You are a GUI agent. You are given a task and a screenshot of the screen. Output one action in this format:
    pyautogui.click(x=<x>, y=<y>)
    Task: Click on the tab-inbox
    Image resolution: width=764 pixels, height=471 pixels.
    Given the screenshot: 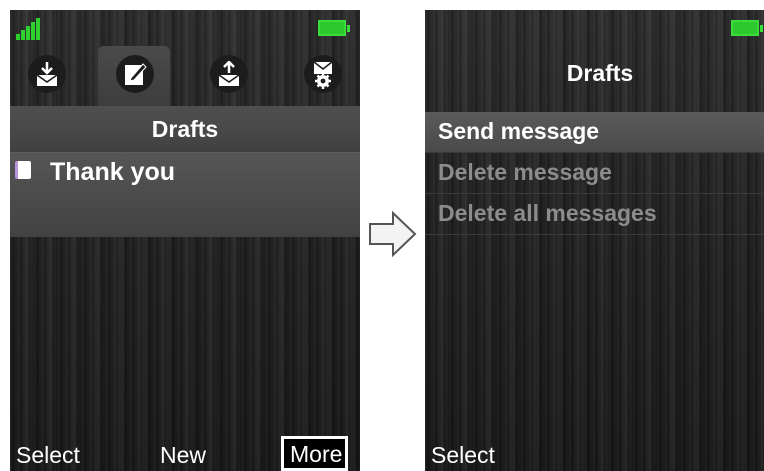 What is the action you would take?
    pyautogui.click(x=46, y=76)
    